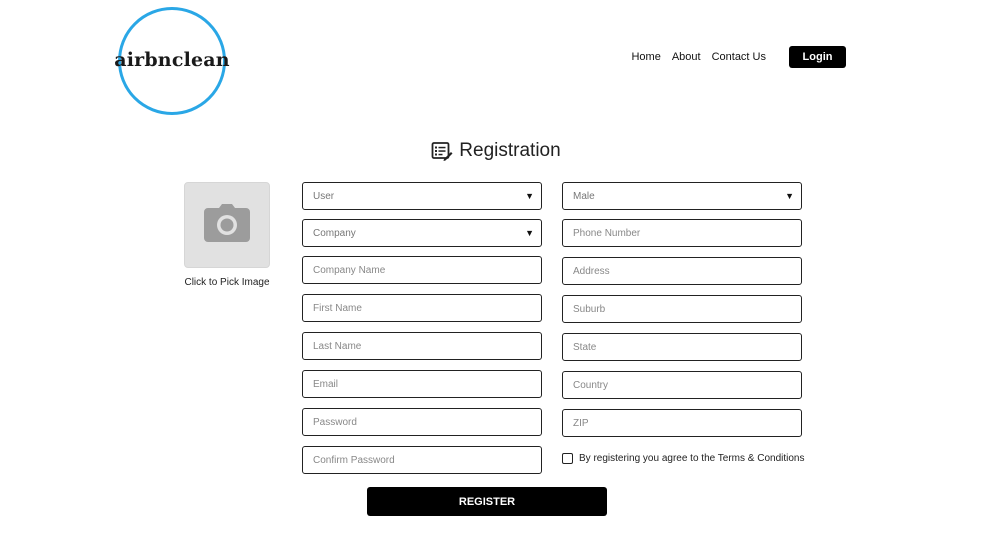 Image resolution: width=1002 pixels, height=547 pixels. What do you see at coordinates (422, 233) in the screenshot?
I see `company-select: Company ▼` at bounding box center [422, 233].